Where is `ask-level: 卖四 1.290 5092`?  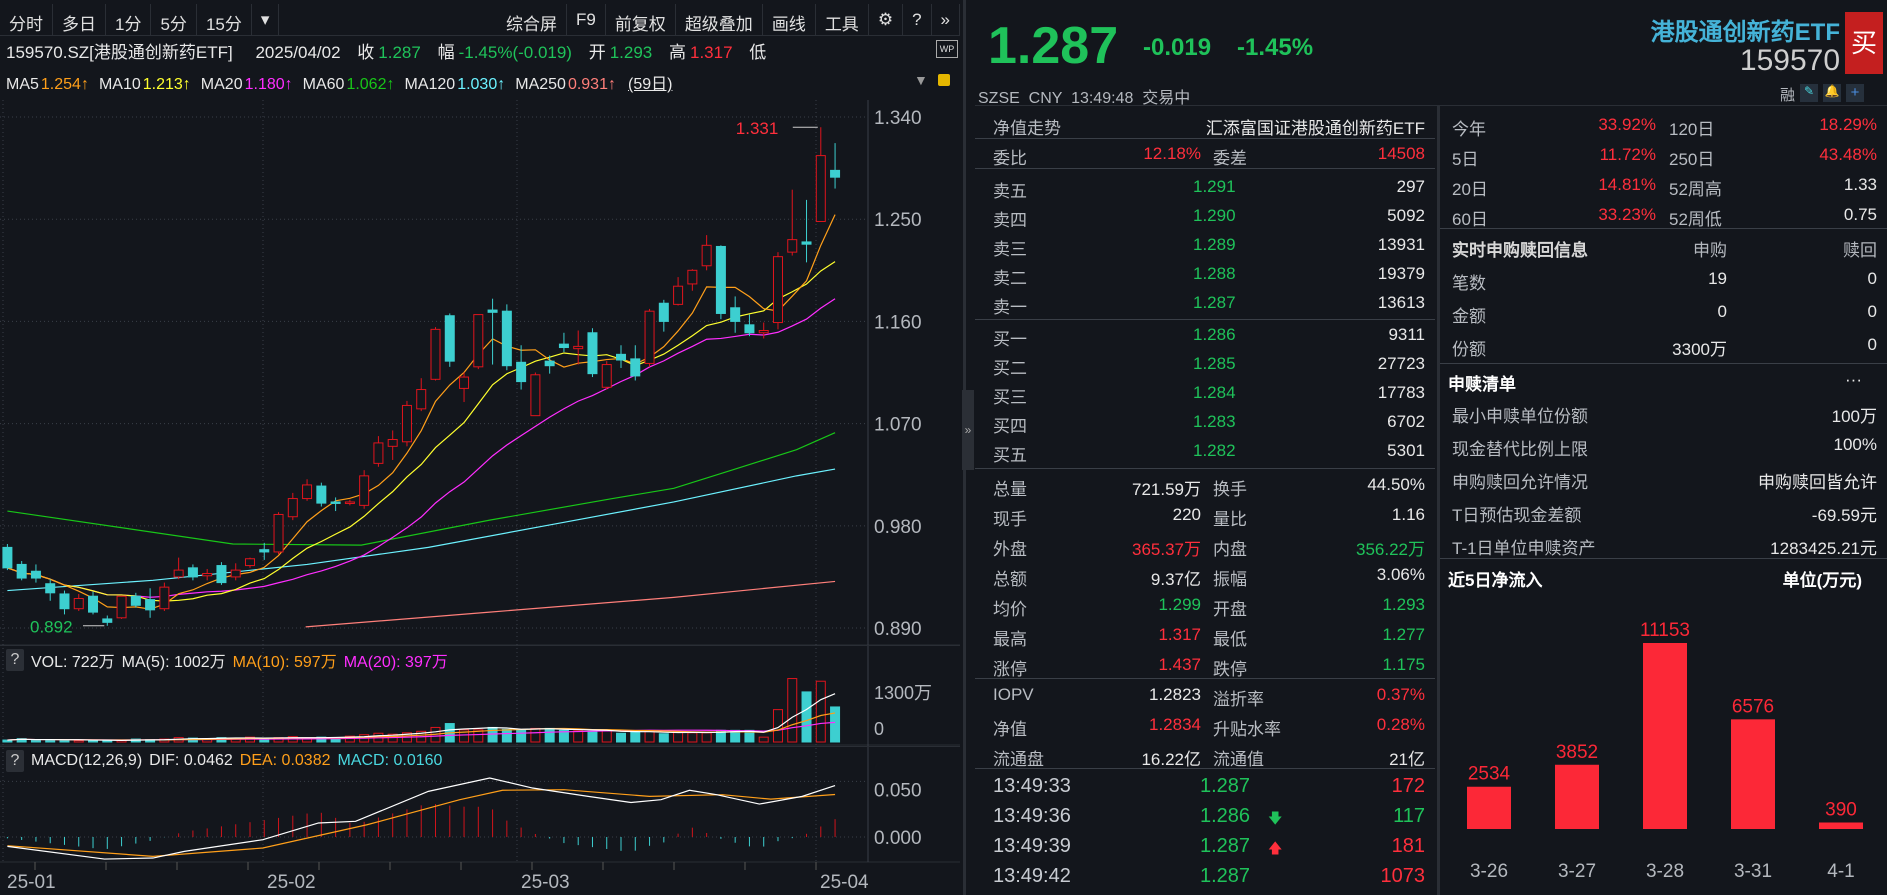
ask-level: 卖四 1.290 5092 is located at coordinates (1205, 217).